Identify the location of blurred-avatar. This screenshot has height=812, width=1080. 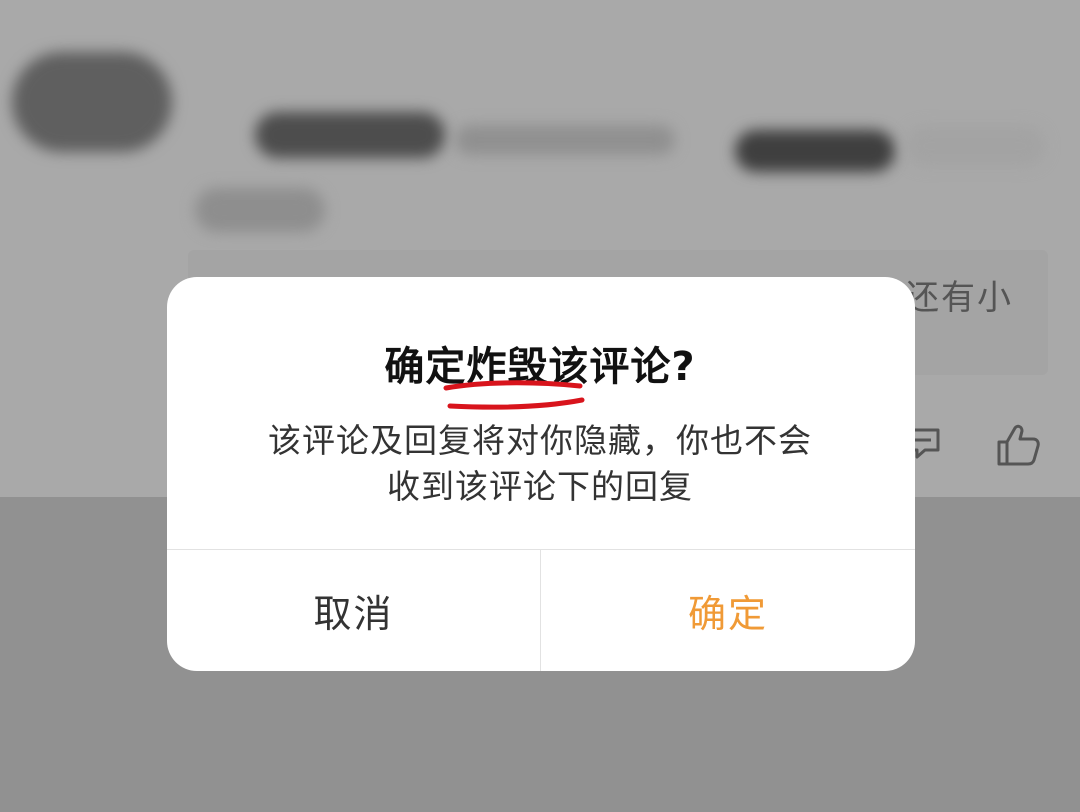
(92, 102).